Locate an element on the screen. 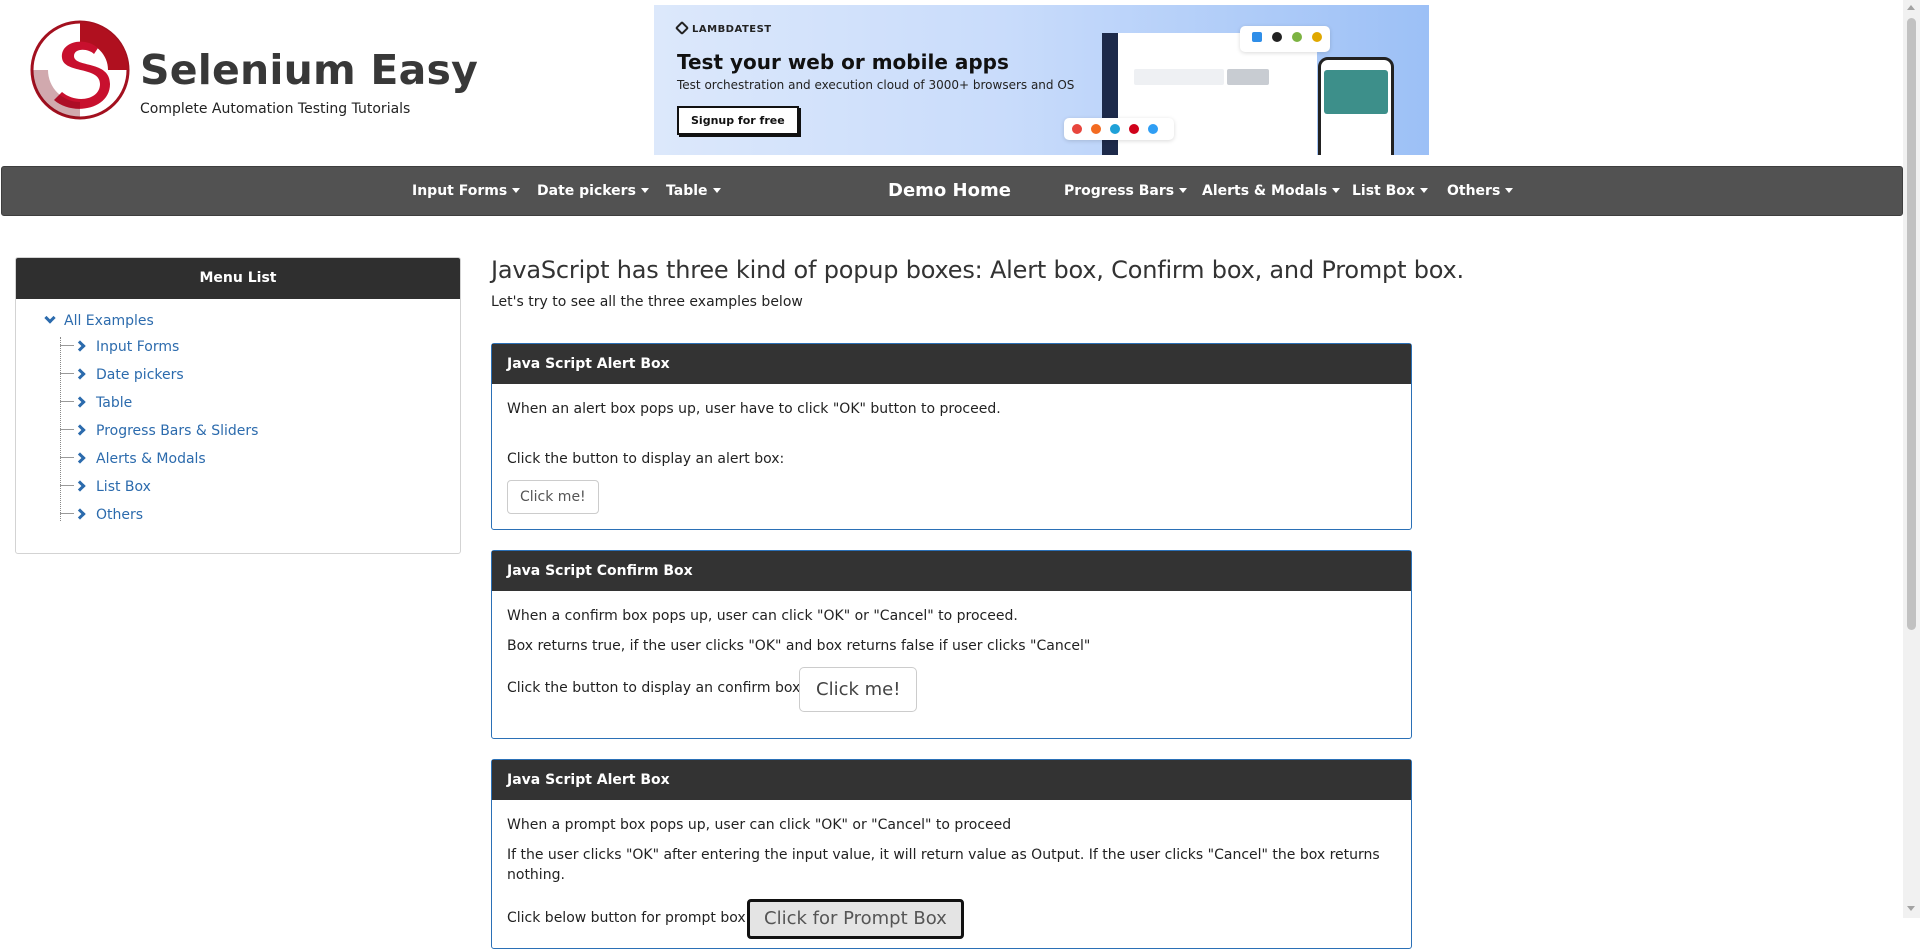  ad-start-illustration is located at coordinates (1248, 77).